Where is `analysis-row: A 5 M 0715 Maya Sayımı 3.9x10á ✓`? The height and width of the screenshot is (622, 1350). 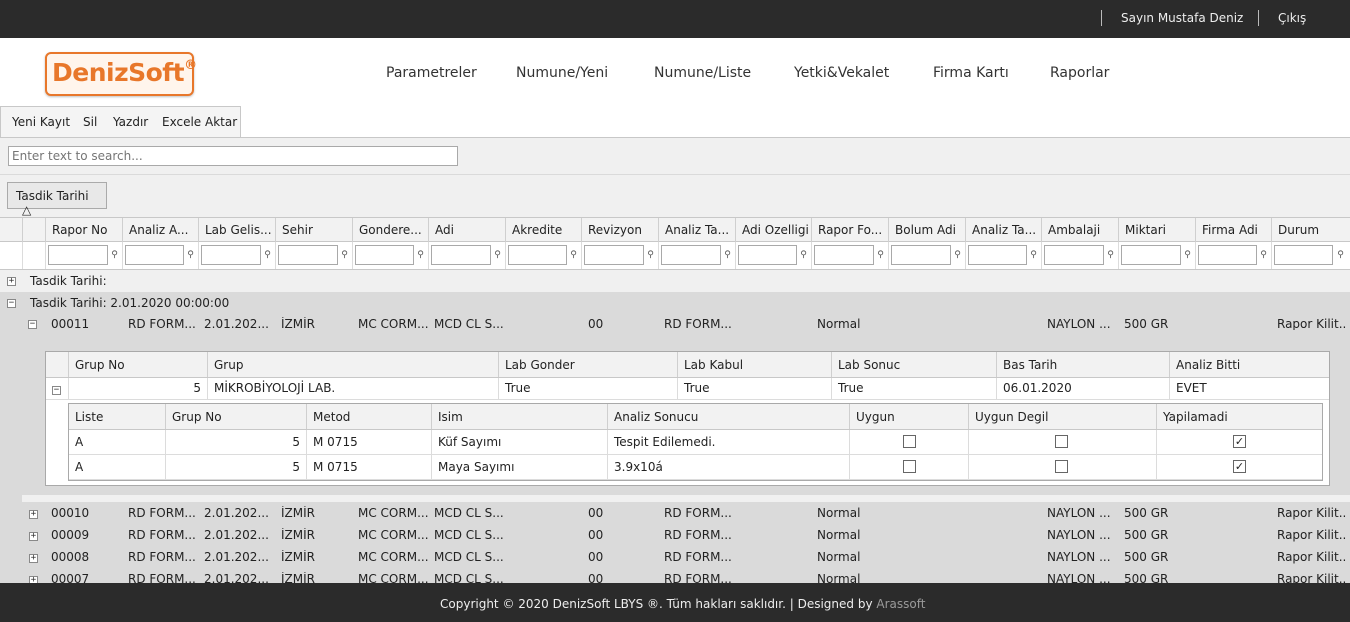
analysis-row: A 5 M 0715 Maya Sayımı 3.9x10á ✓ is located at coordinates (695, 467).